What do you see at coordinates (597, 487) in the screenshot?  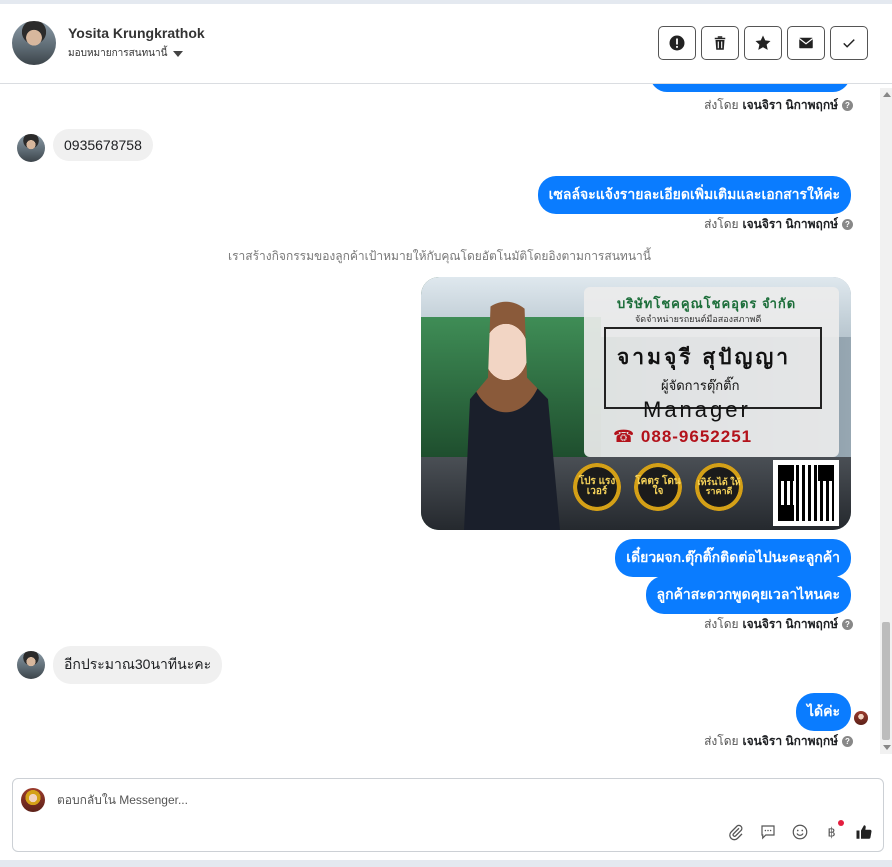 I see `card-badge: โปร แรง เวอร์` at bounding box center [597, 487].